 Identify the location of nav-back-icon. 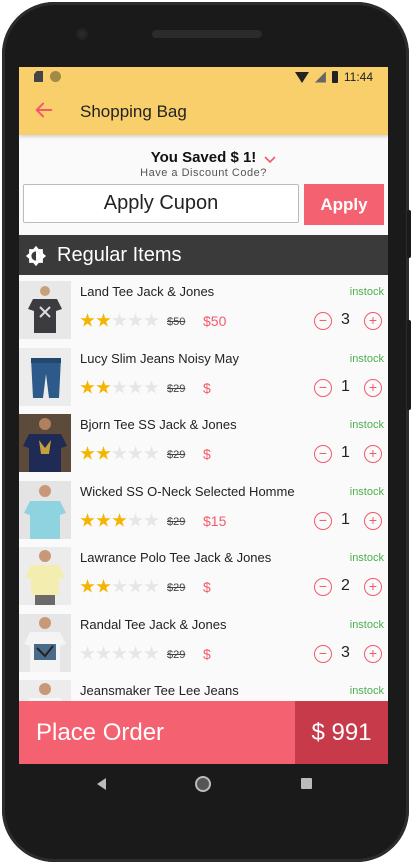
(101, 784).